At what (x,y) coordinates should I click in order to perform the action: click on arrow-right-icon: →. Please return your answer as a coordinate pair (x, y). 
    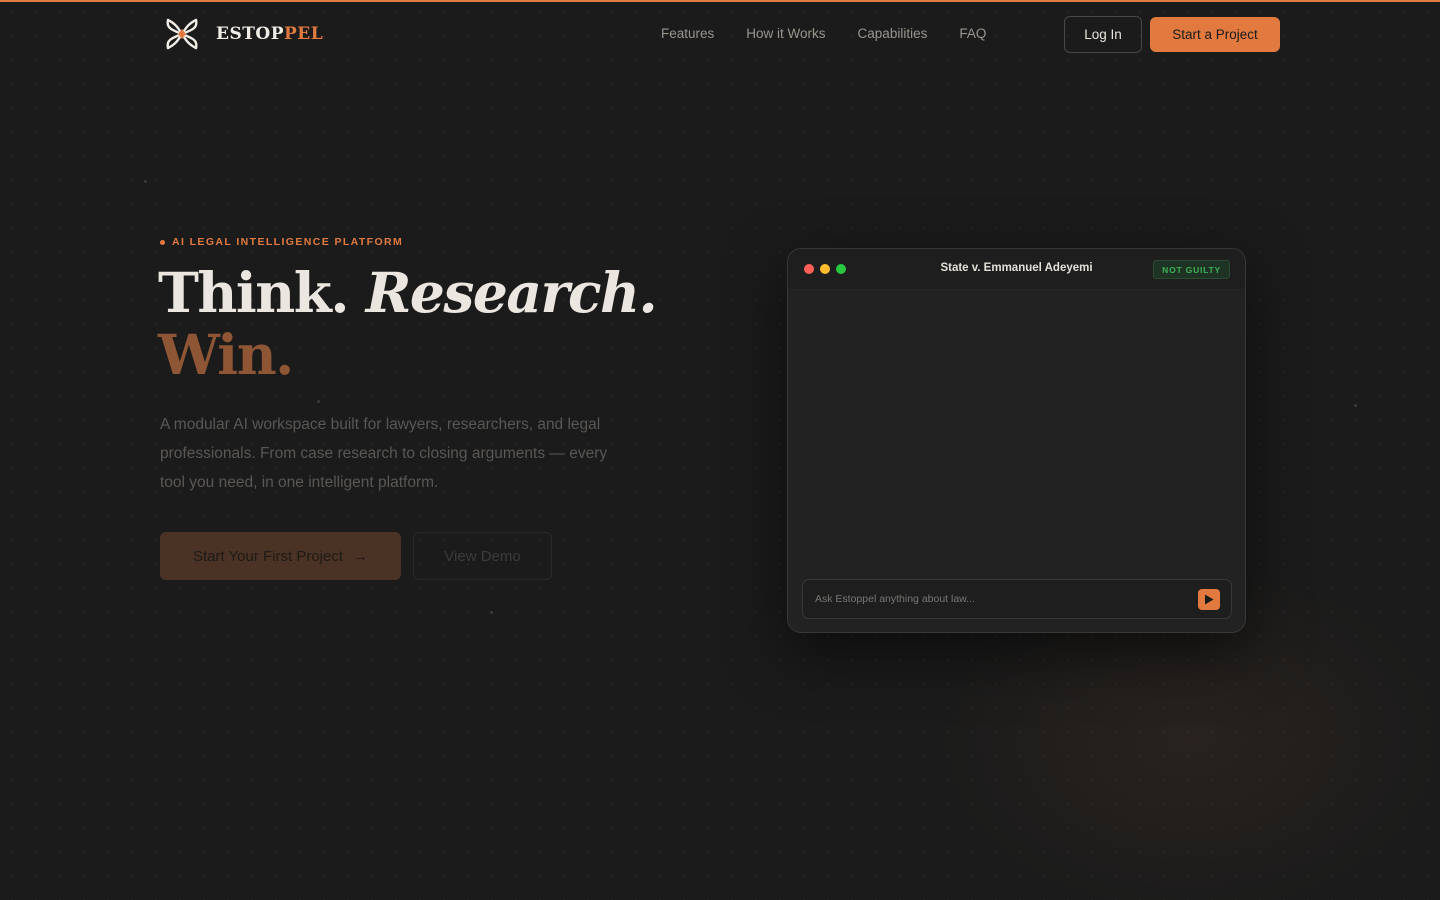
    Looking at the image, I should click on (361, 556).